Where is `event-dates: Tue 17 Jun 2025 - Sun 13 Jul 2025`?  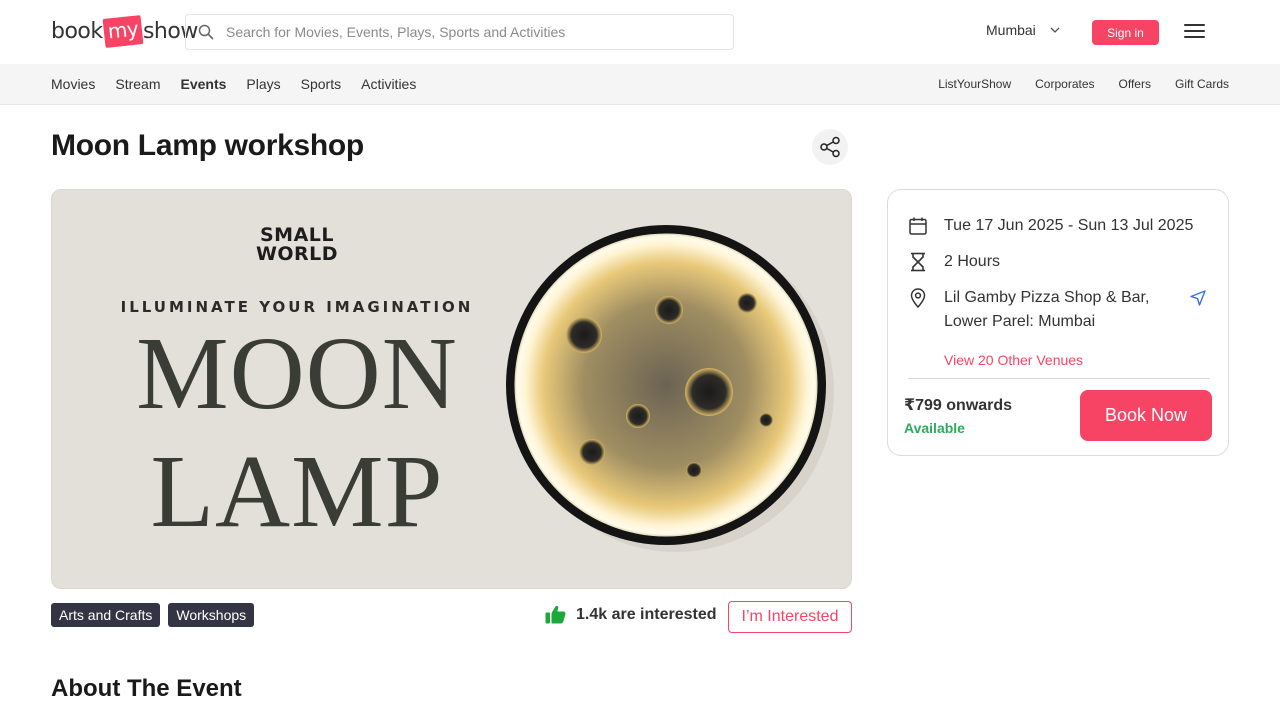
event-dates: Tue 17 Jun 2025 - Sun 13 Jul 2025 is located at coordinates (1069, 225).